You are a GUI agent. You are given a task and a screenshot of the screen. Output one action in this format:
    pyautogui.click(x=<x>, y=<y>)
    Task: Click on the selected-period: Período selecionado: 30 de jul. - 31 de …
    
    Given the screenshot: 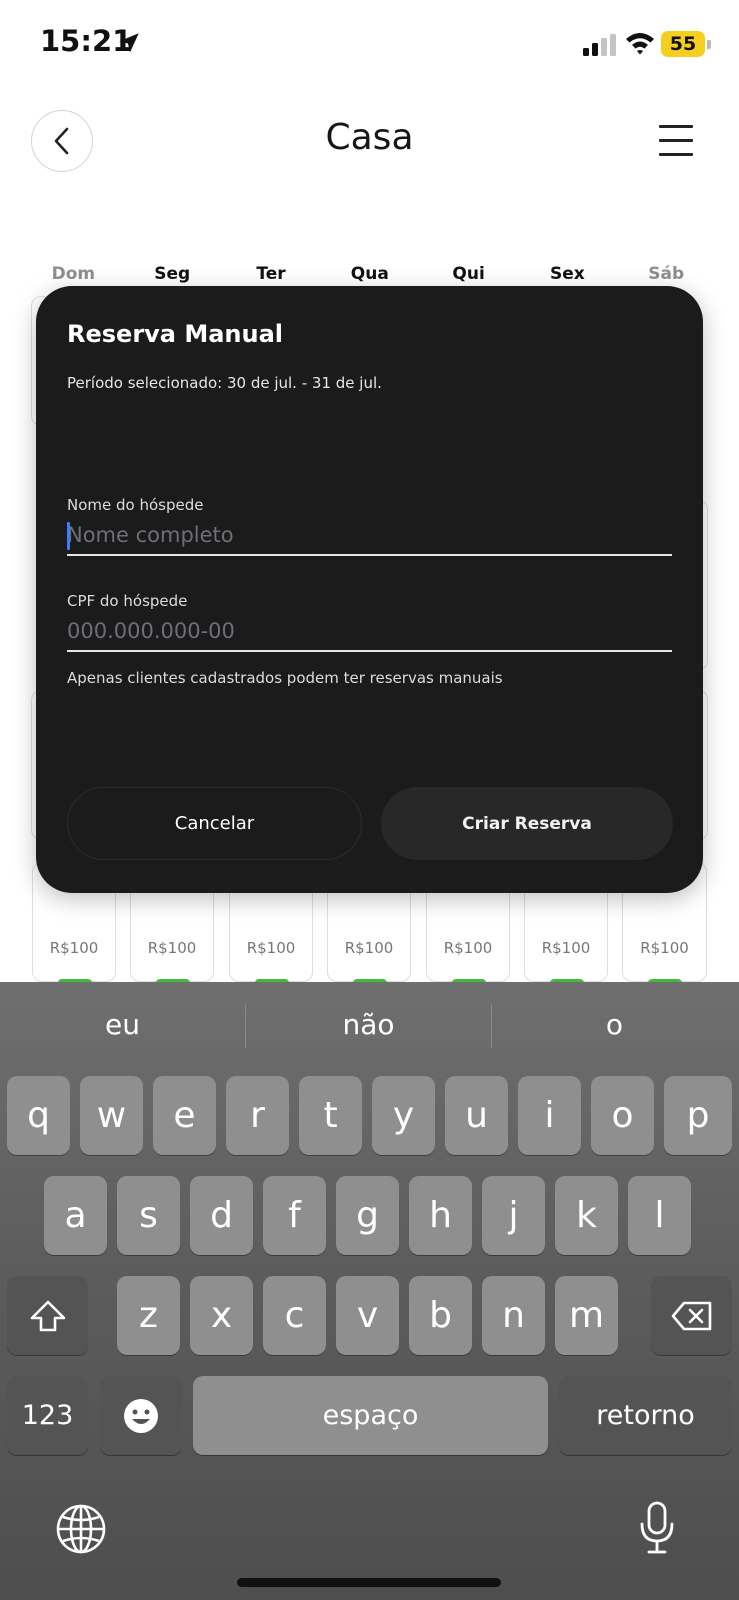 What is the action you would take?
    pyautogui.click(x=224, y=383)
    